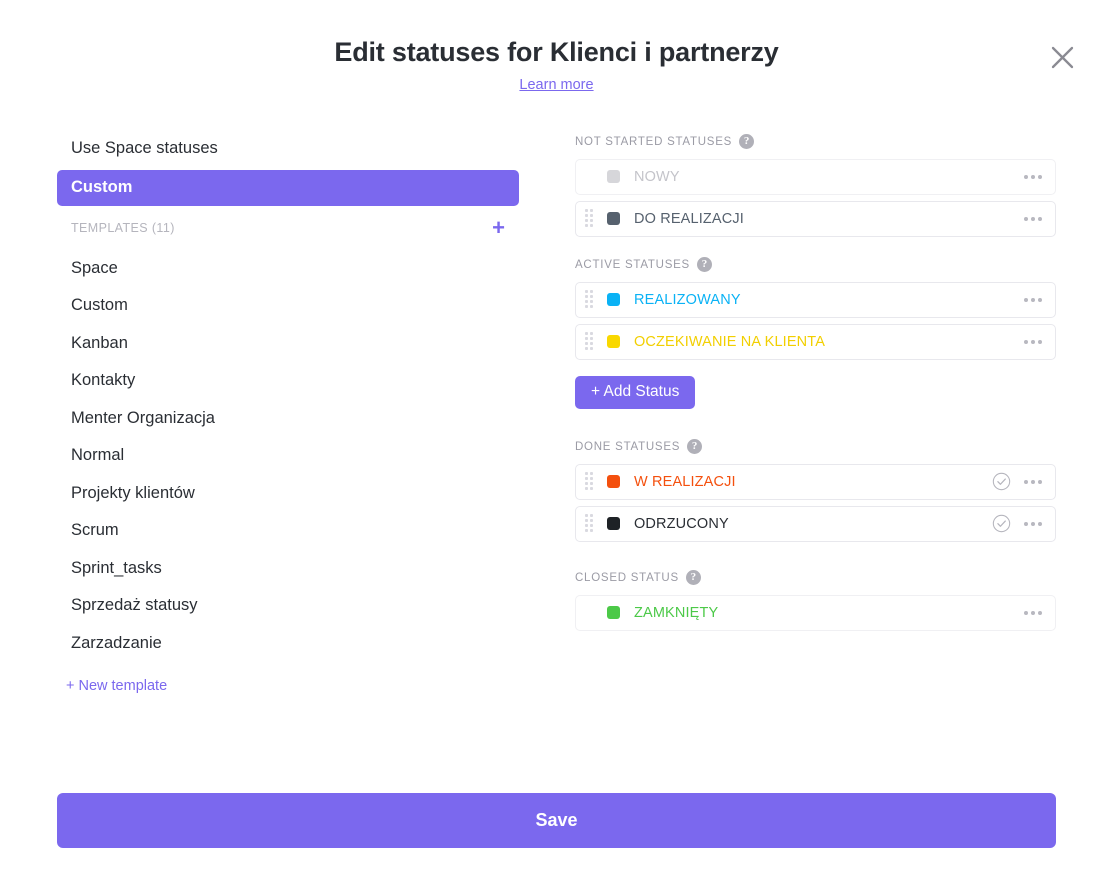  I want to click on section-header-closed: CLOSED STATUS ?, so click(815, 578).